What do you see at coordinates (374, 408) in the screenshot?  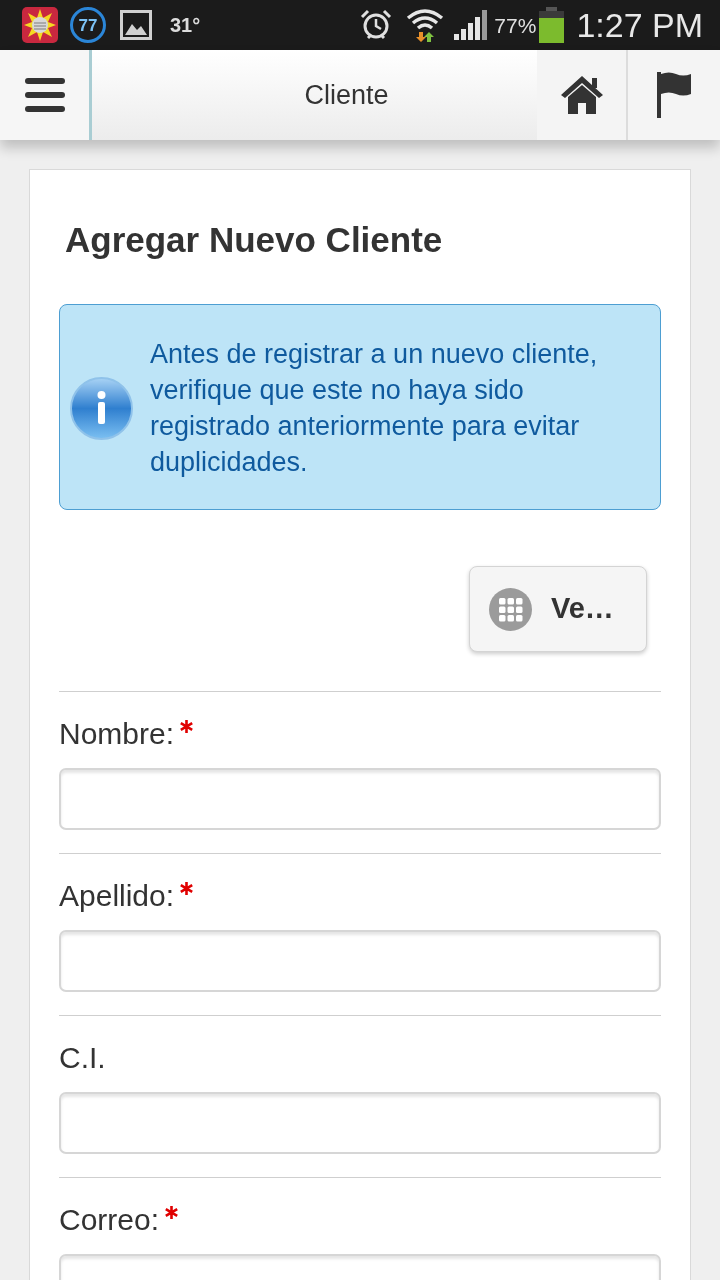 I see `info-message: Antes de registrar a un nuevo cliente, verifique que este no haya sido registrado anteriormente para evitar duplicidades.` at bounding box center [374, 408].